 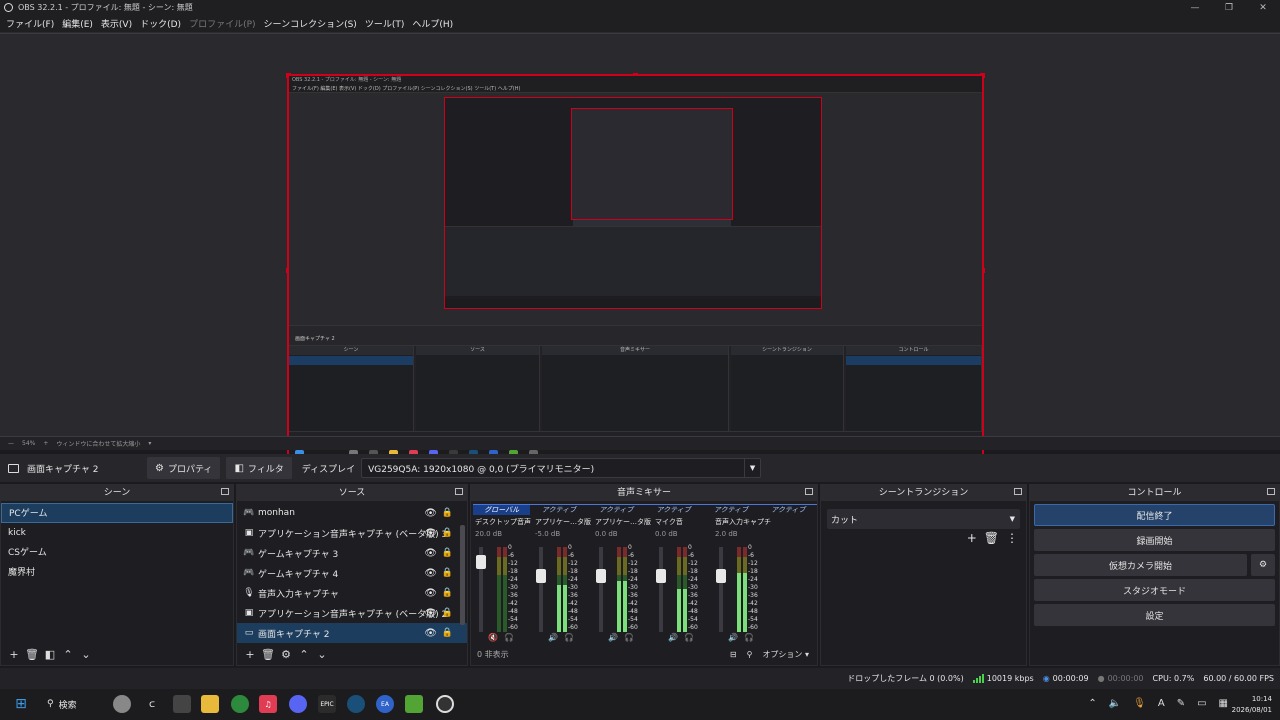 What do you see at coordinates (1115, 703) in the screenshot?
I see `speaker-icon: 🔈` at bounding box center [1115, 703].